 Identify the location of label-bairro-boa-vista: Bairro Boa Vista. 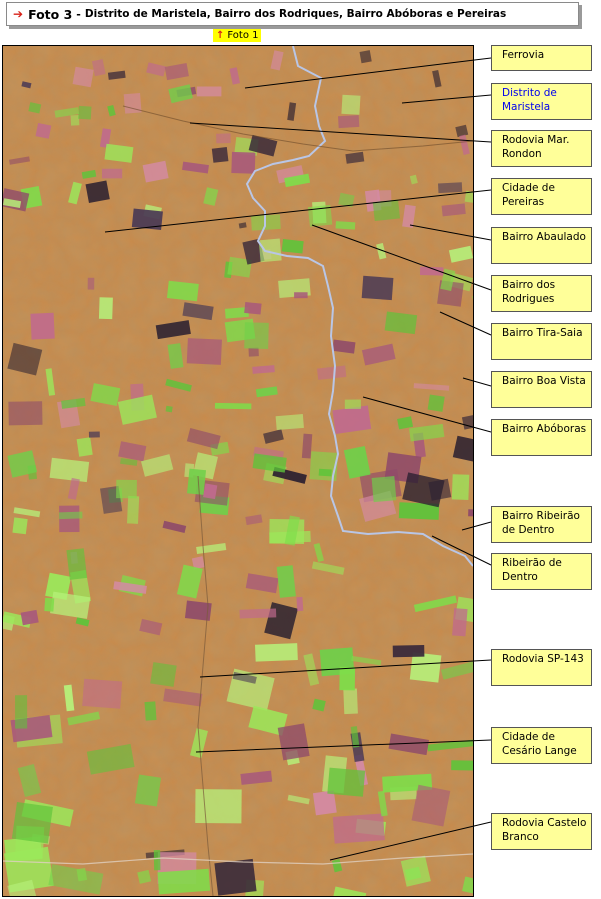
(541, 389).